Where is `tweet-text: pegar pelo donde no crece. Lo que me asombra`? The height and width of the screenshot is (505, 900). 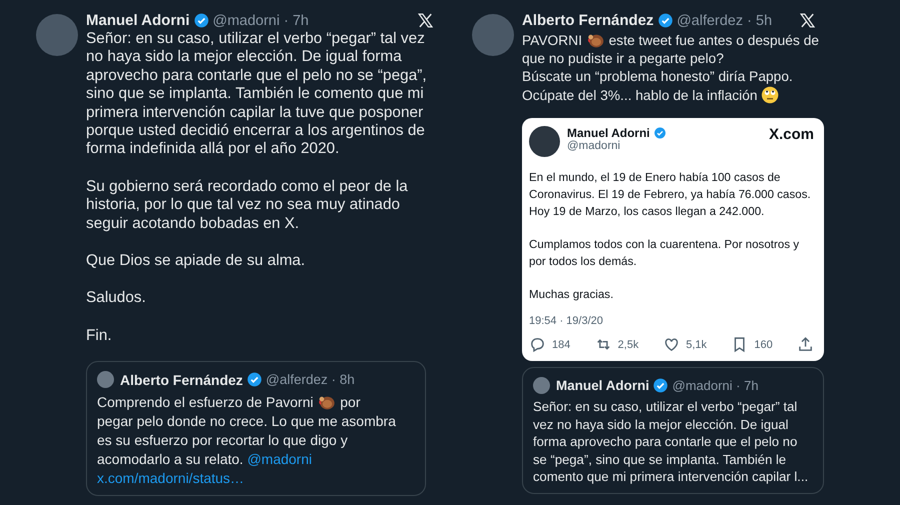
tweet-text: pegar pelo donde no crece. Lo que me asombra is located at coordinates (246, 421).